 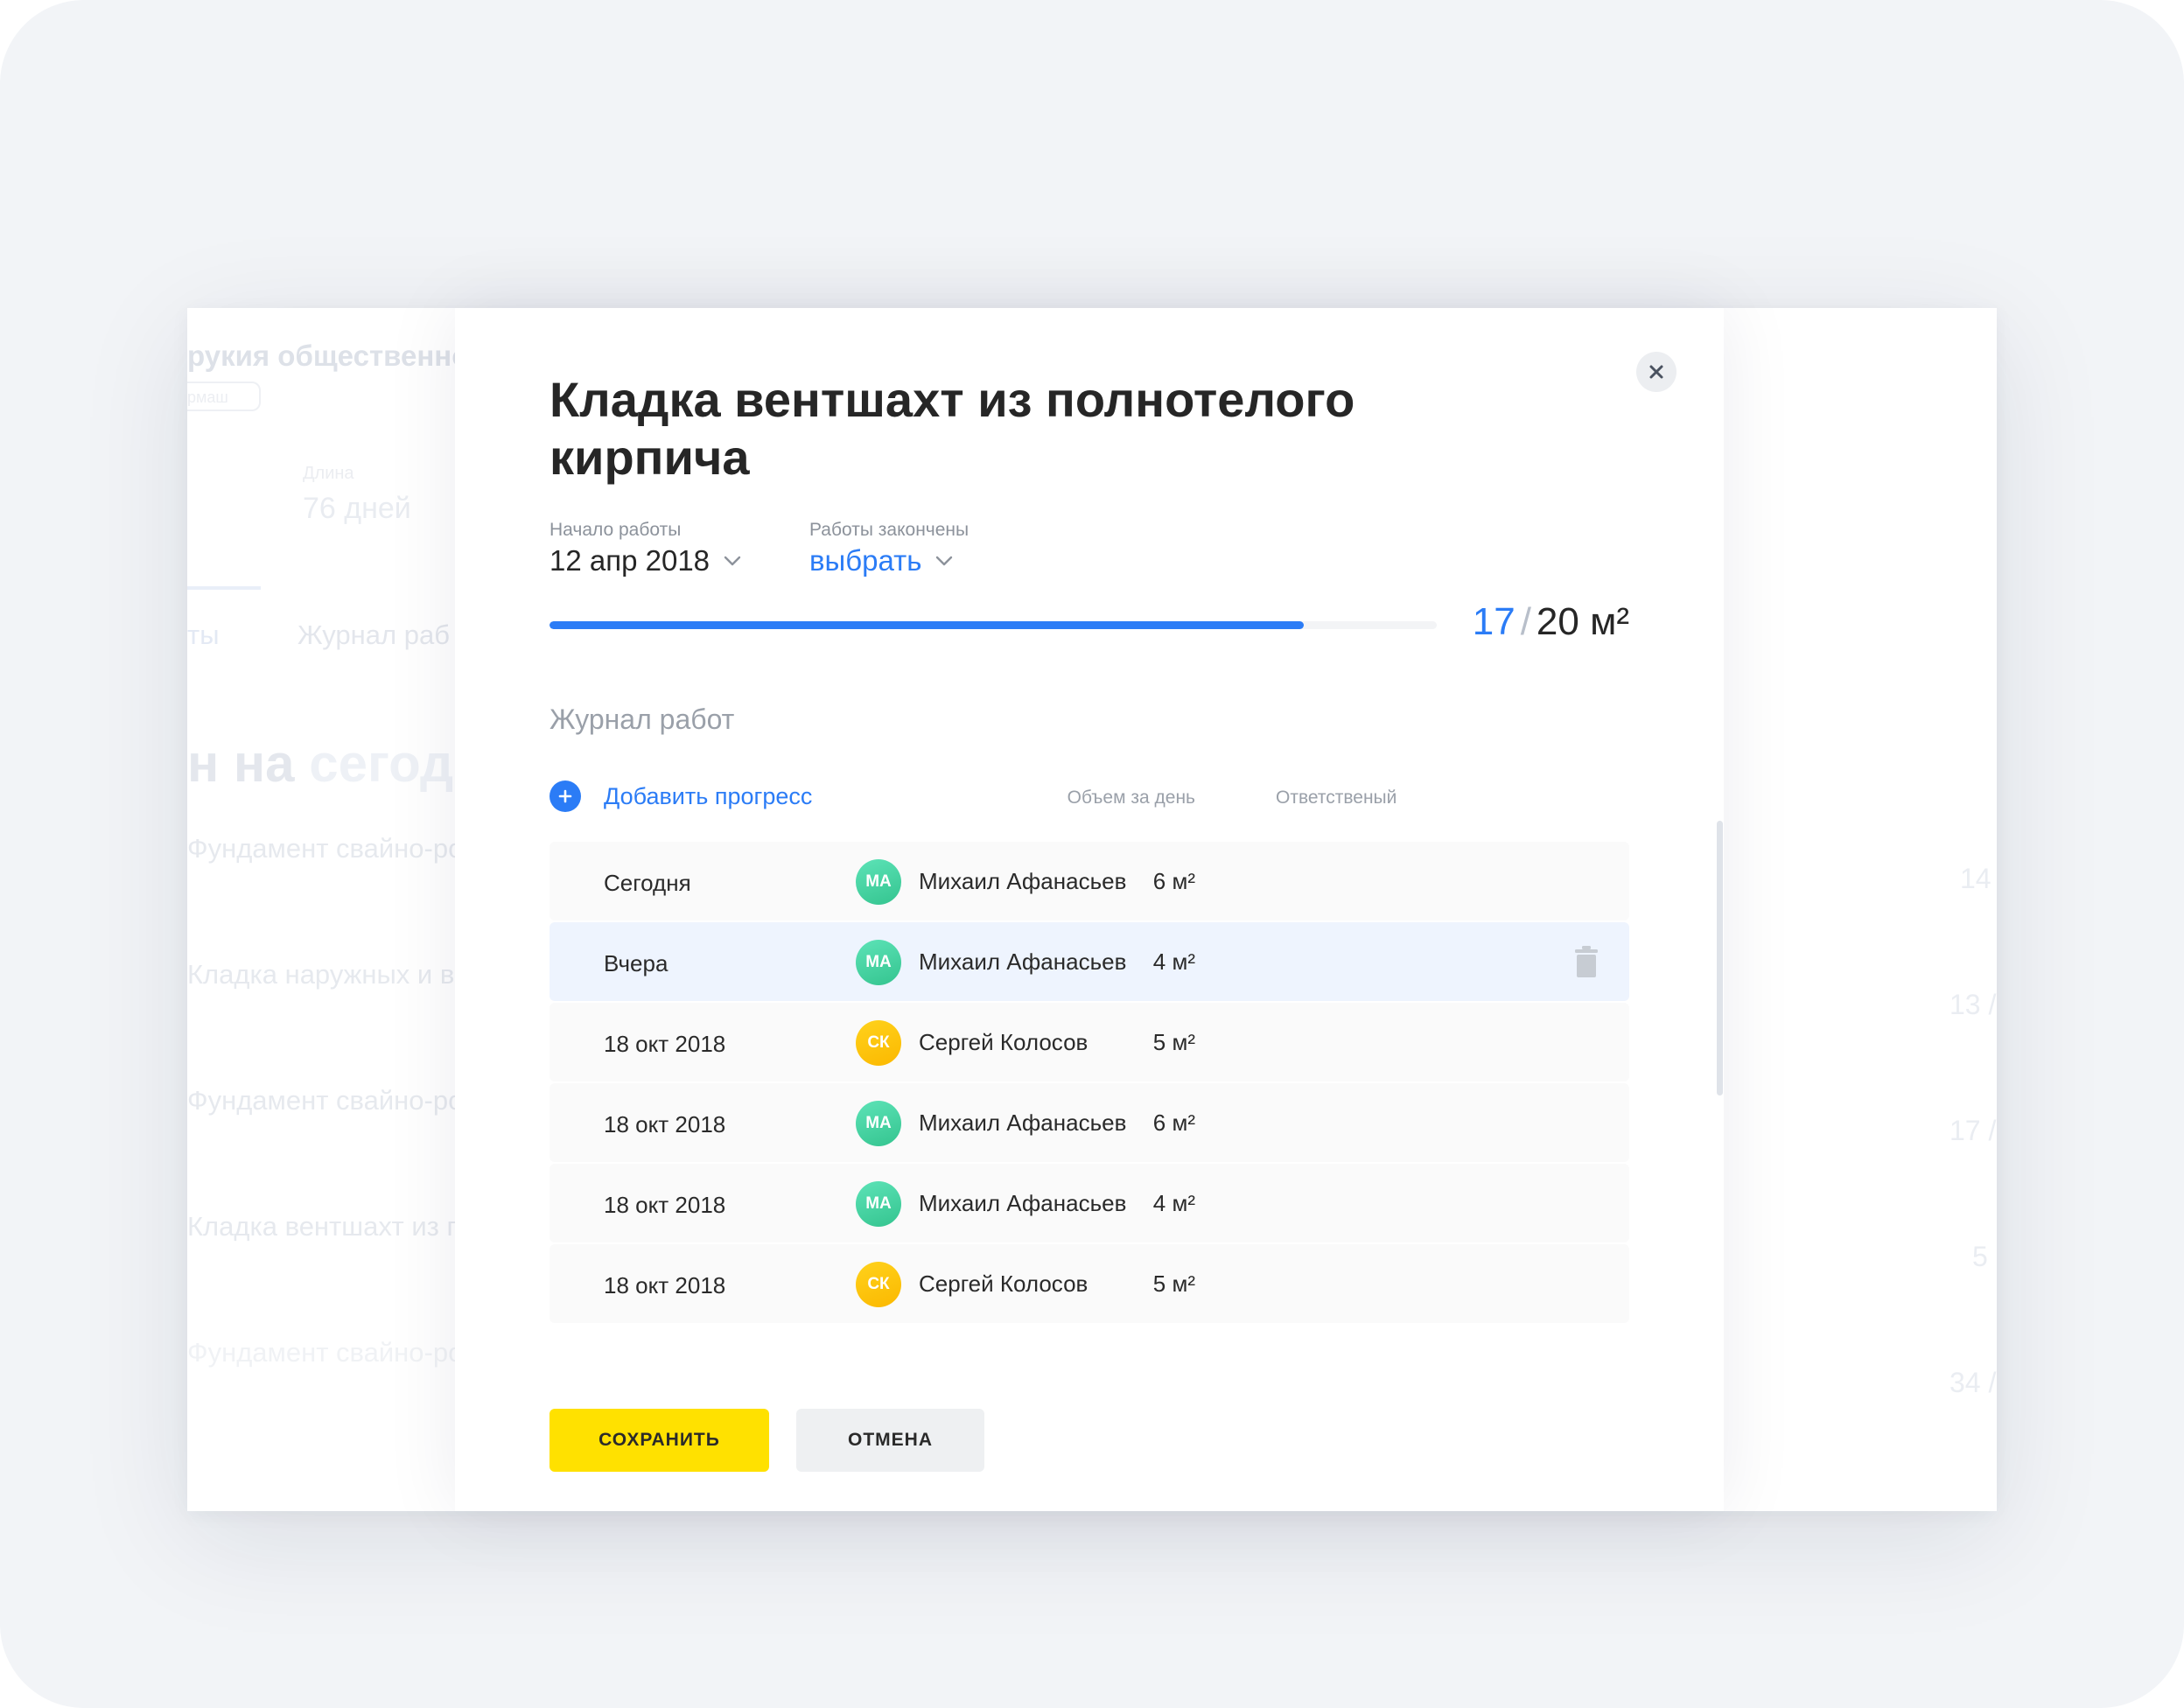 I want to click on bg-tab-journal: Журнал раб, so click(x=374, y=635).